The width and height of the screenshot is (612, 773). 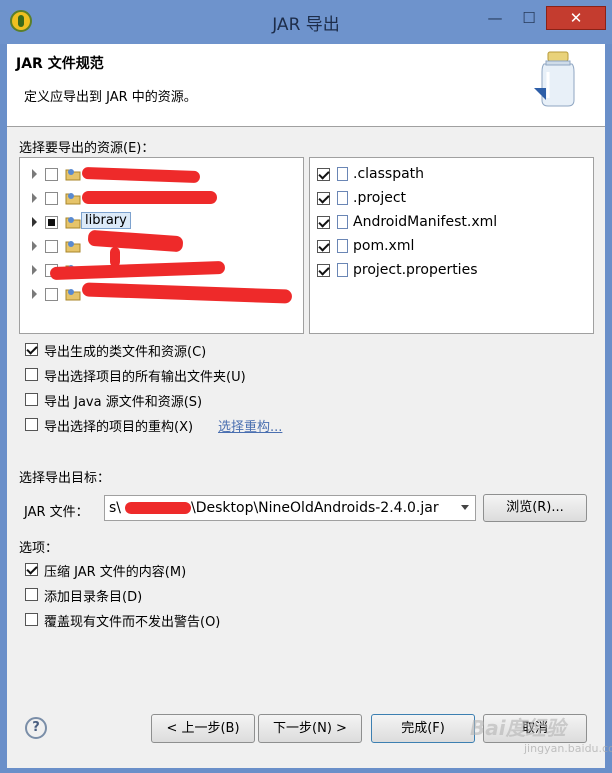 What do you see at coordinates (39, 548) in the screenshot?
I see `options-label: 选项：` at bounding box center [39, 548].